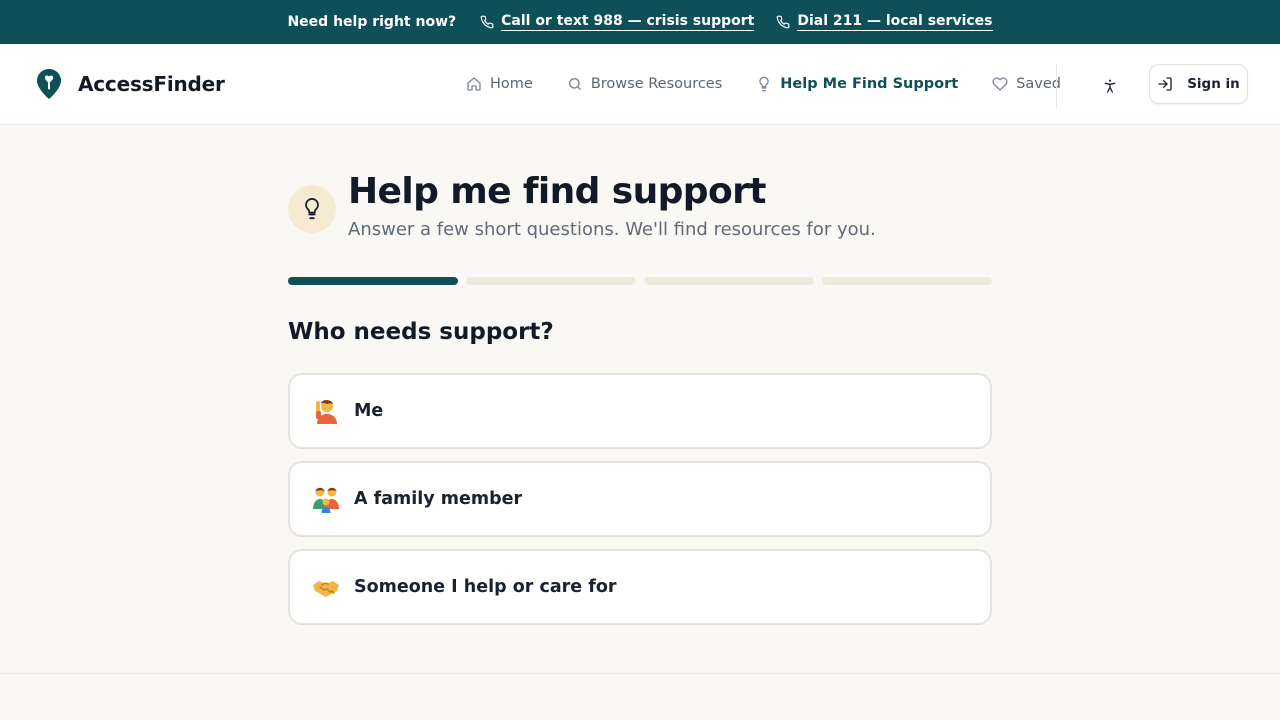 Image resolution: width=1280 pixels, height=720 pixels. I want to click on footer-divider, so click(640, 673).